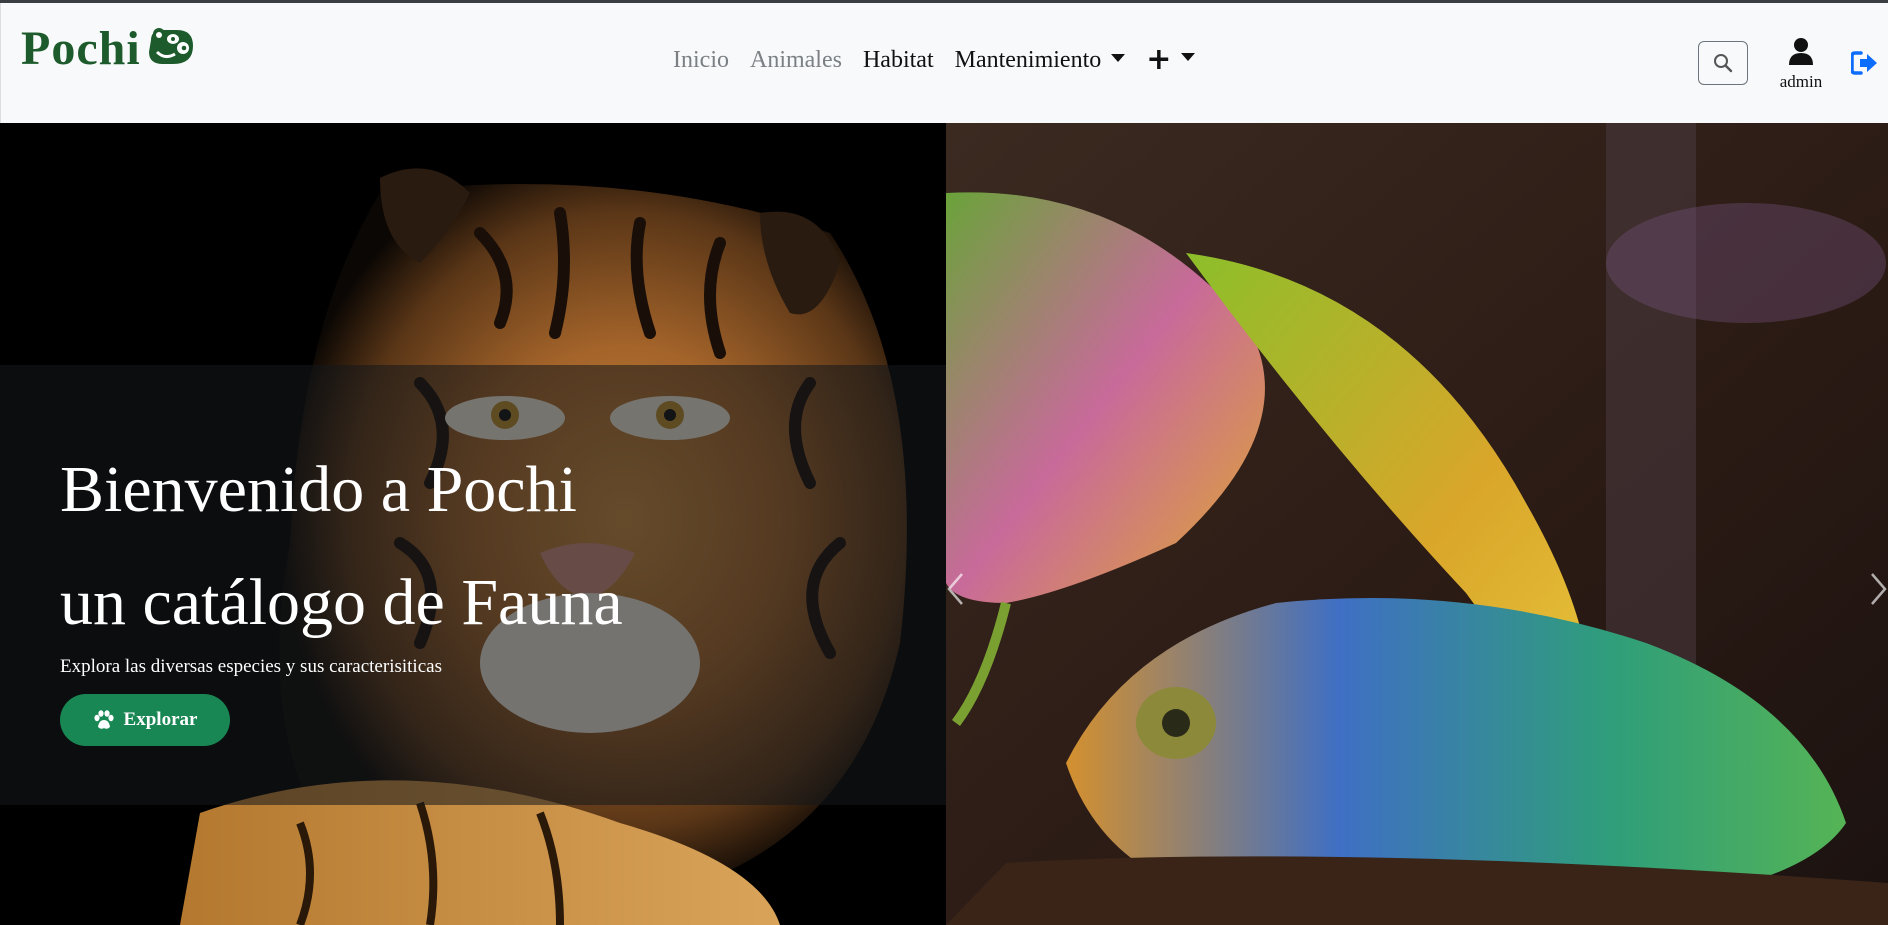  Describe the element at coordinates (170, 49) in the screenshot. I see `otter-logo-icon` at that location.